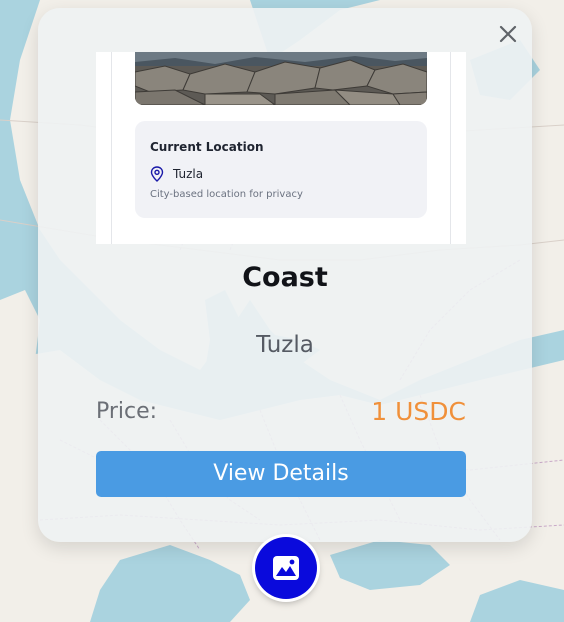  Describe the element at coordinates (450, 148) in the screenshot. I see `preview-divider-right` at that location.